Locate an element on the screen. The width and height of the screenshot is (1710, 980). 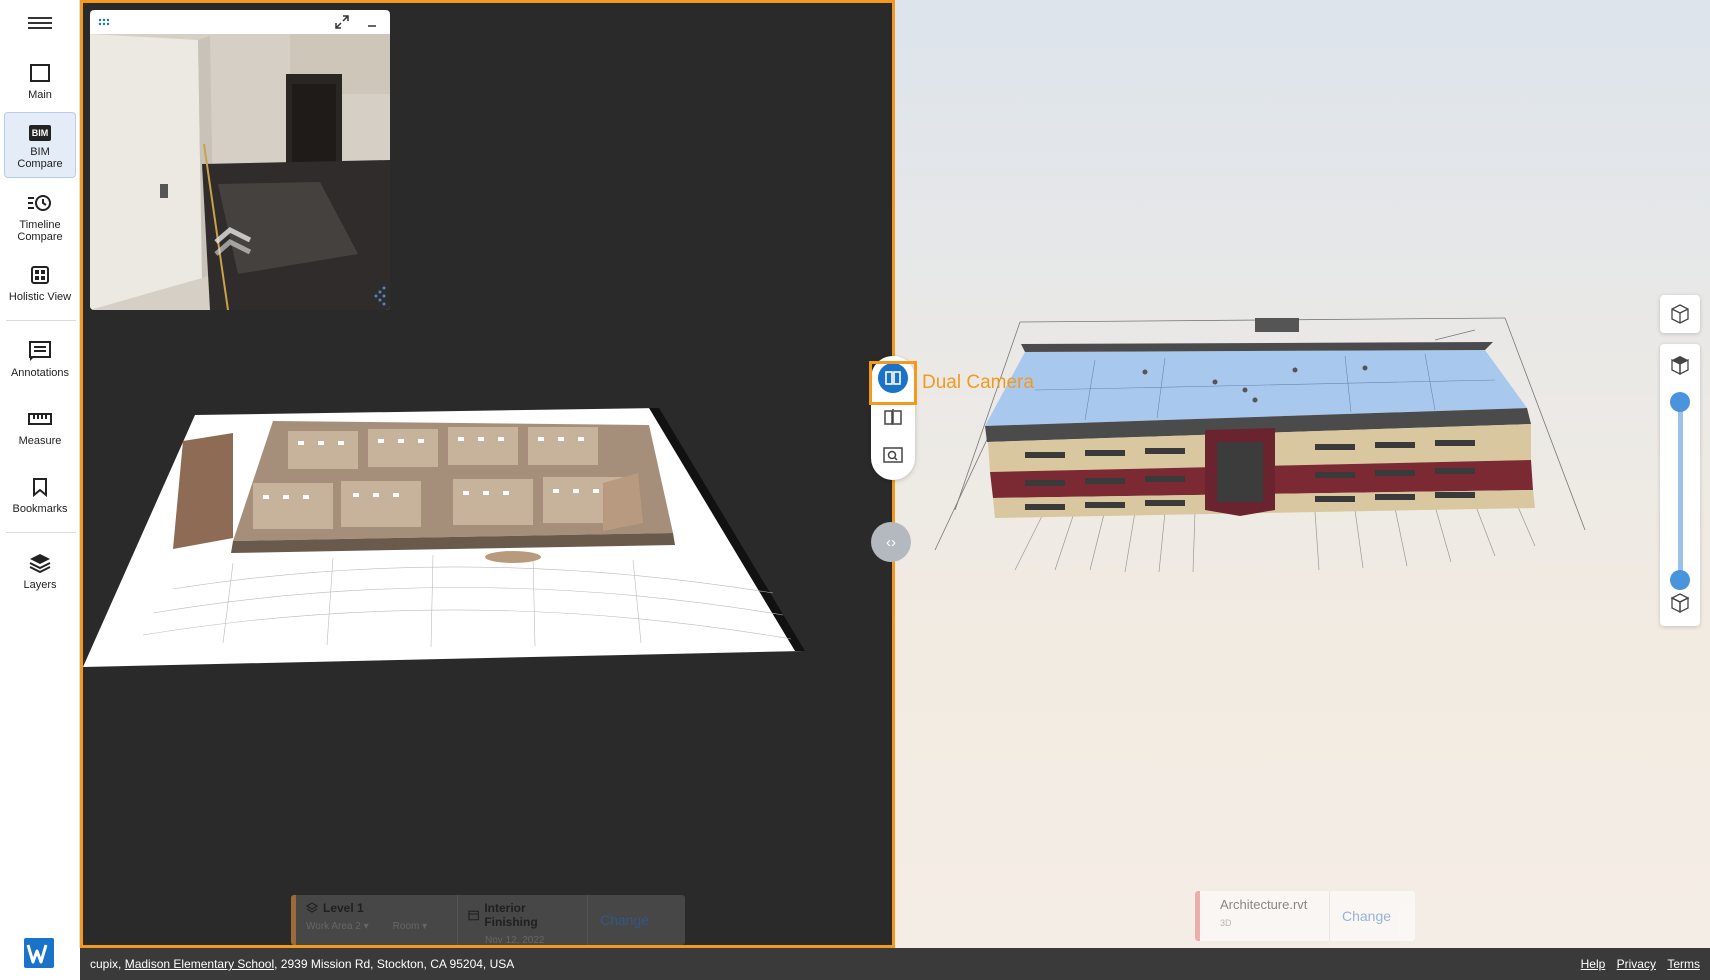
pip-360-viewer is located at coordinates (240, 160).